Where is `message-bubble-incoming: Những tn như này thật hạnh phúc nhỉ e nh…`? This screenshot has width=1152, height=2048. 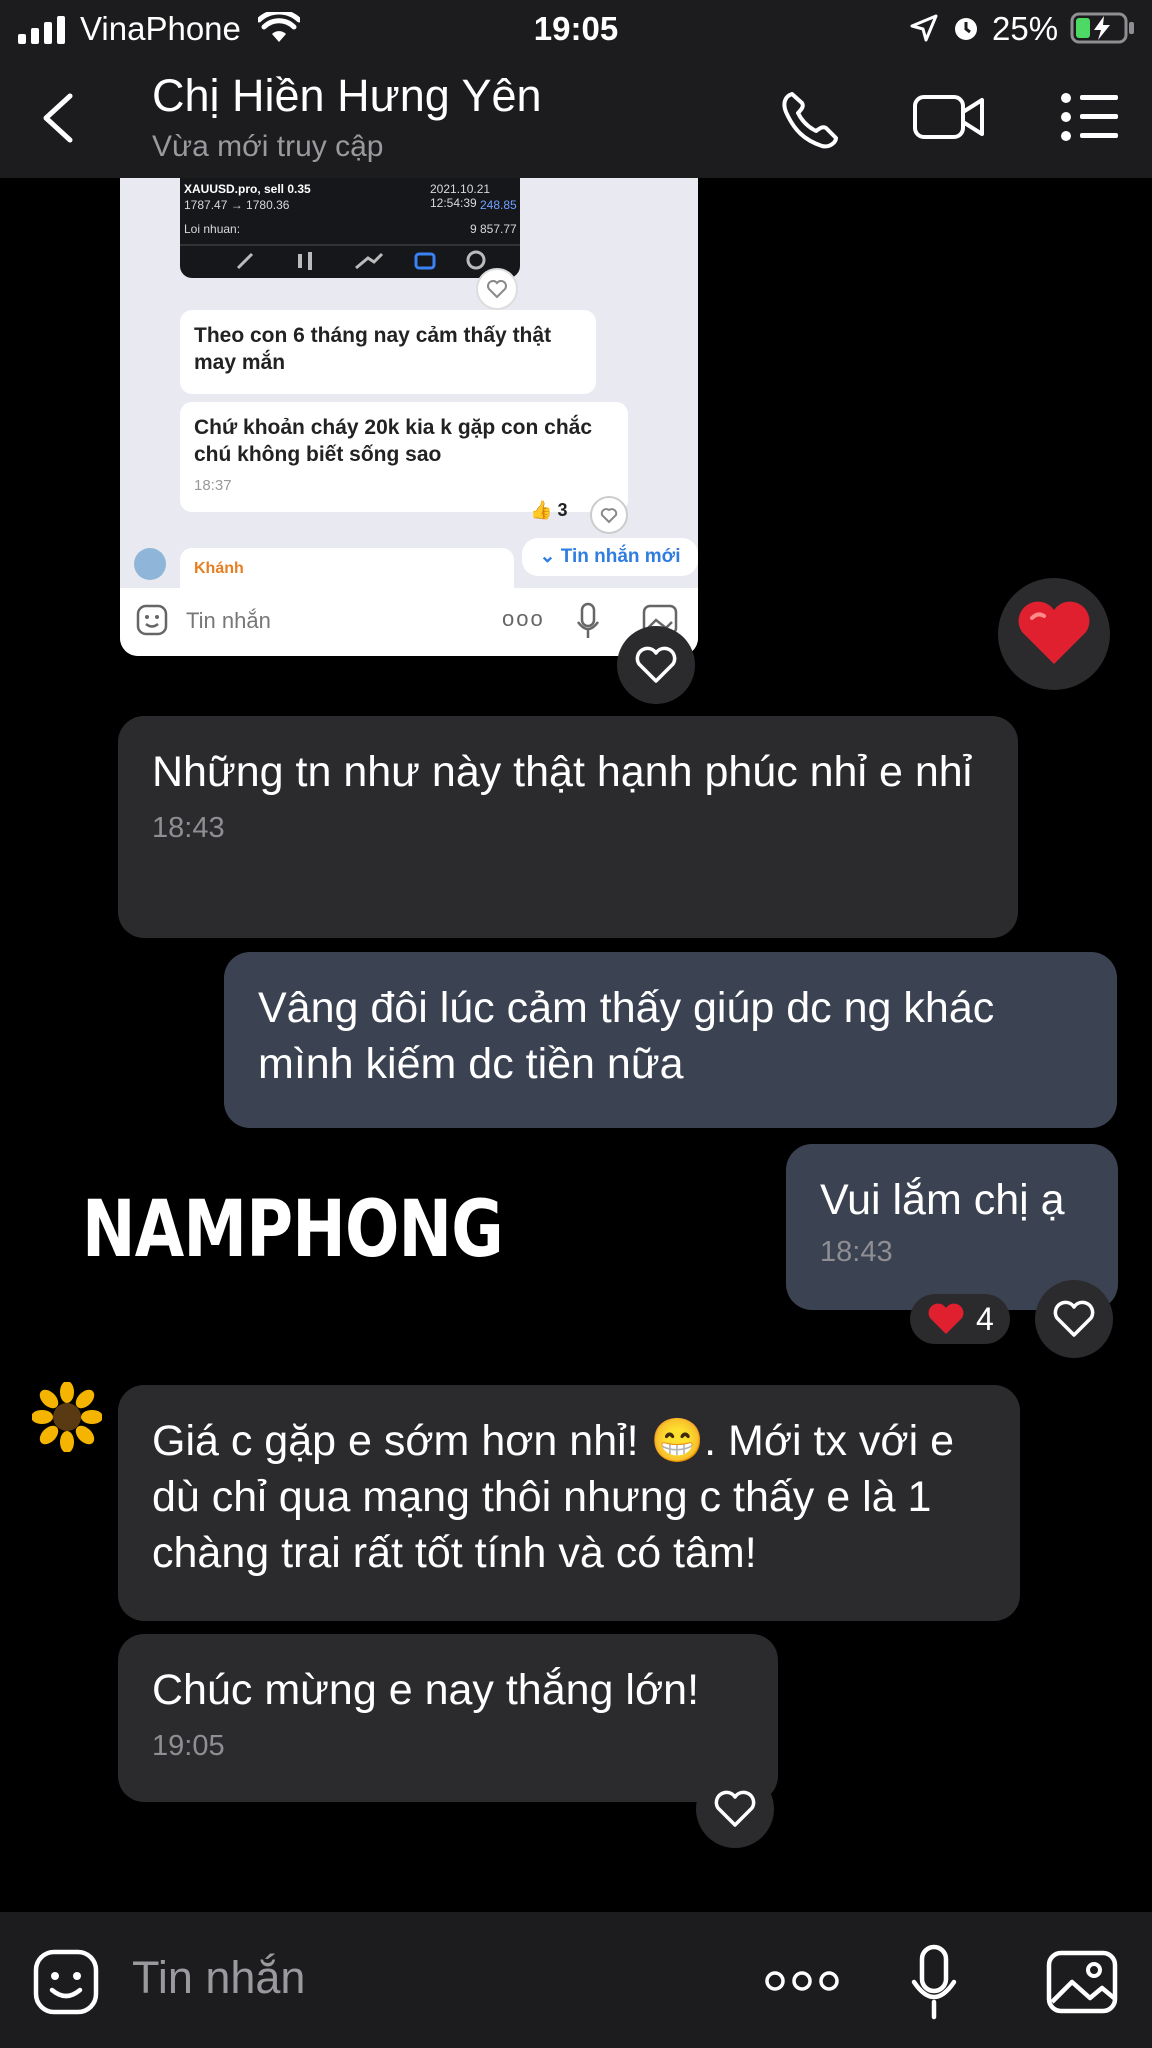
message-bubble-incoming: Những tn như này thật hạnh phúc nhỉ e nh… is located at coordinates (568, 827).